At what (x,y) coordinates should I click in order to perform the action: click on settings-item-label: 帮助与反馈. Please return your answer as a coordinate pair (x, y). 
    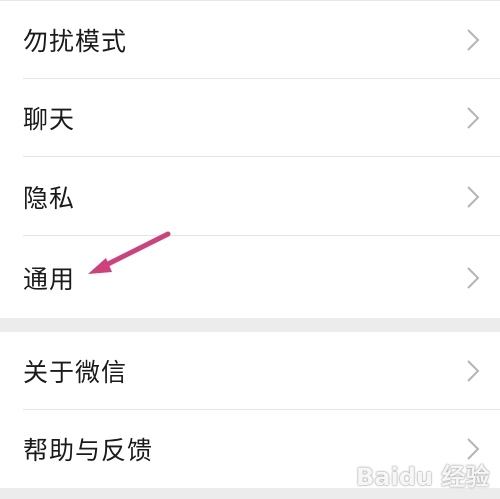
    Looking at the image, I should click on (88, 450).